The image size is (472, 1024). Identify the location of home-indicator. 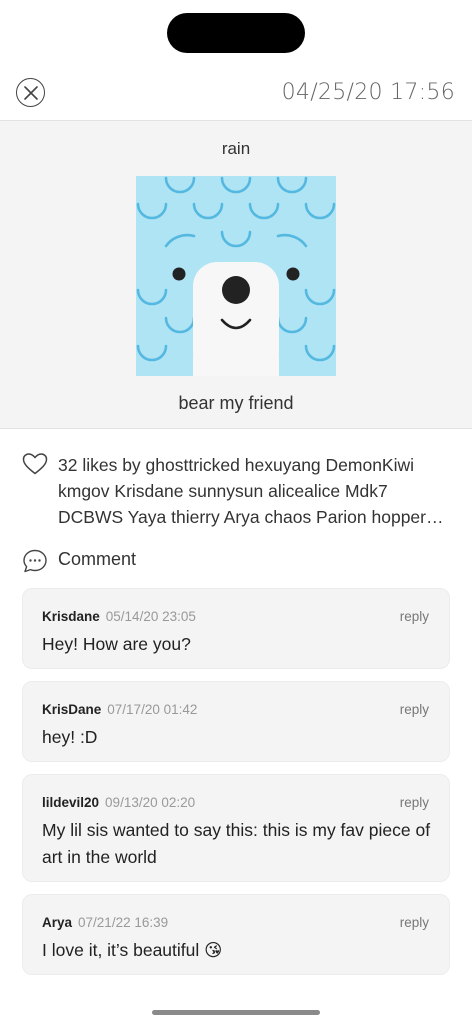
(236, 1012).